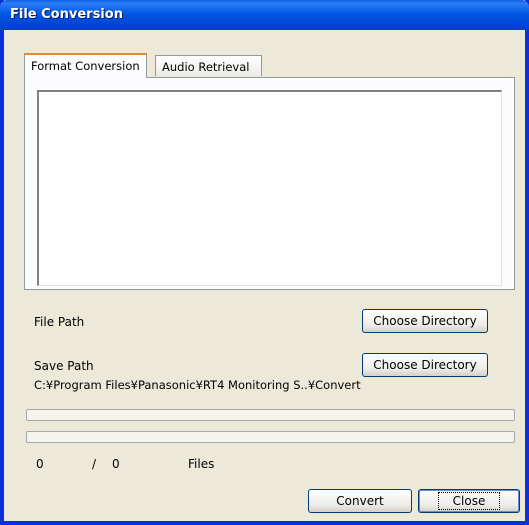  I want to click on tab-audio-retrieval-label: Audio Retrieval, so click(206, 67).